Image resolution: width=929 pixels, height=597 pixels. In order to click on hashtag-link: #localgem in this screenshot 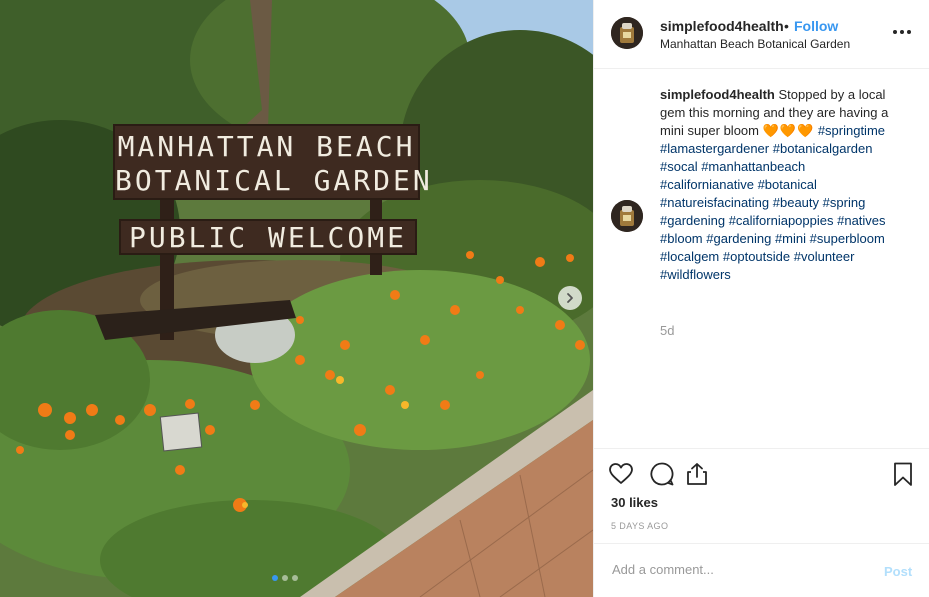, I will do `click(689, 256)`.